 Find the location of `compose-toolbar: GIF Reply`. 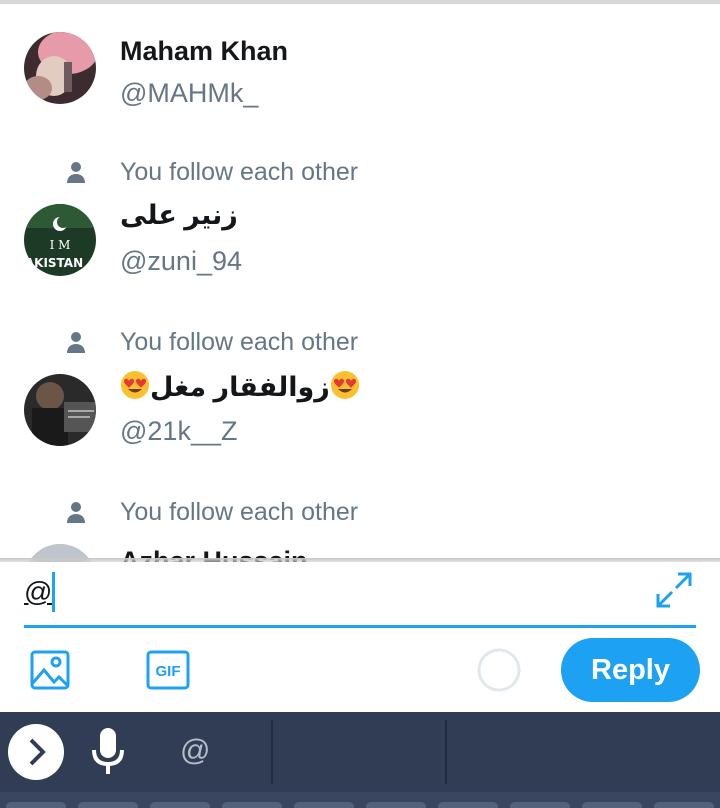

compose-toolbar: GIF Reply is located at coordinates (360, 673).